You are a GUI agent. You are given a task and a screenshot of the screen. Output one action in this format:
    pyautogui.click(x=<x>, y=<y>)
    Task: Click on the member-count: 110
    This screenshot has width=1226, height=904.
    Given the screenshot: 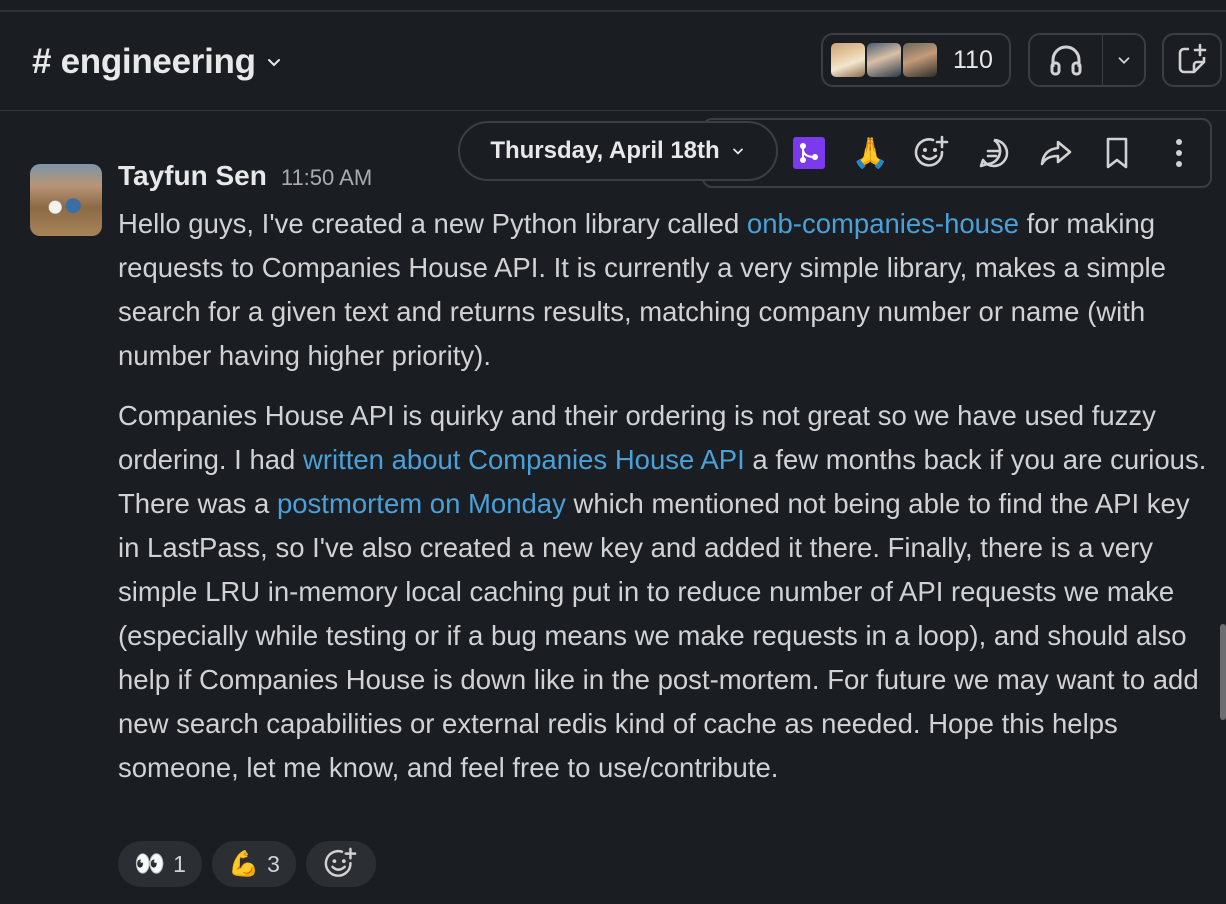 What is the action you would take?
    pyautogui.click(x=973, y=59)
    